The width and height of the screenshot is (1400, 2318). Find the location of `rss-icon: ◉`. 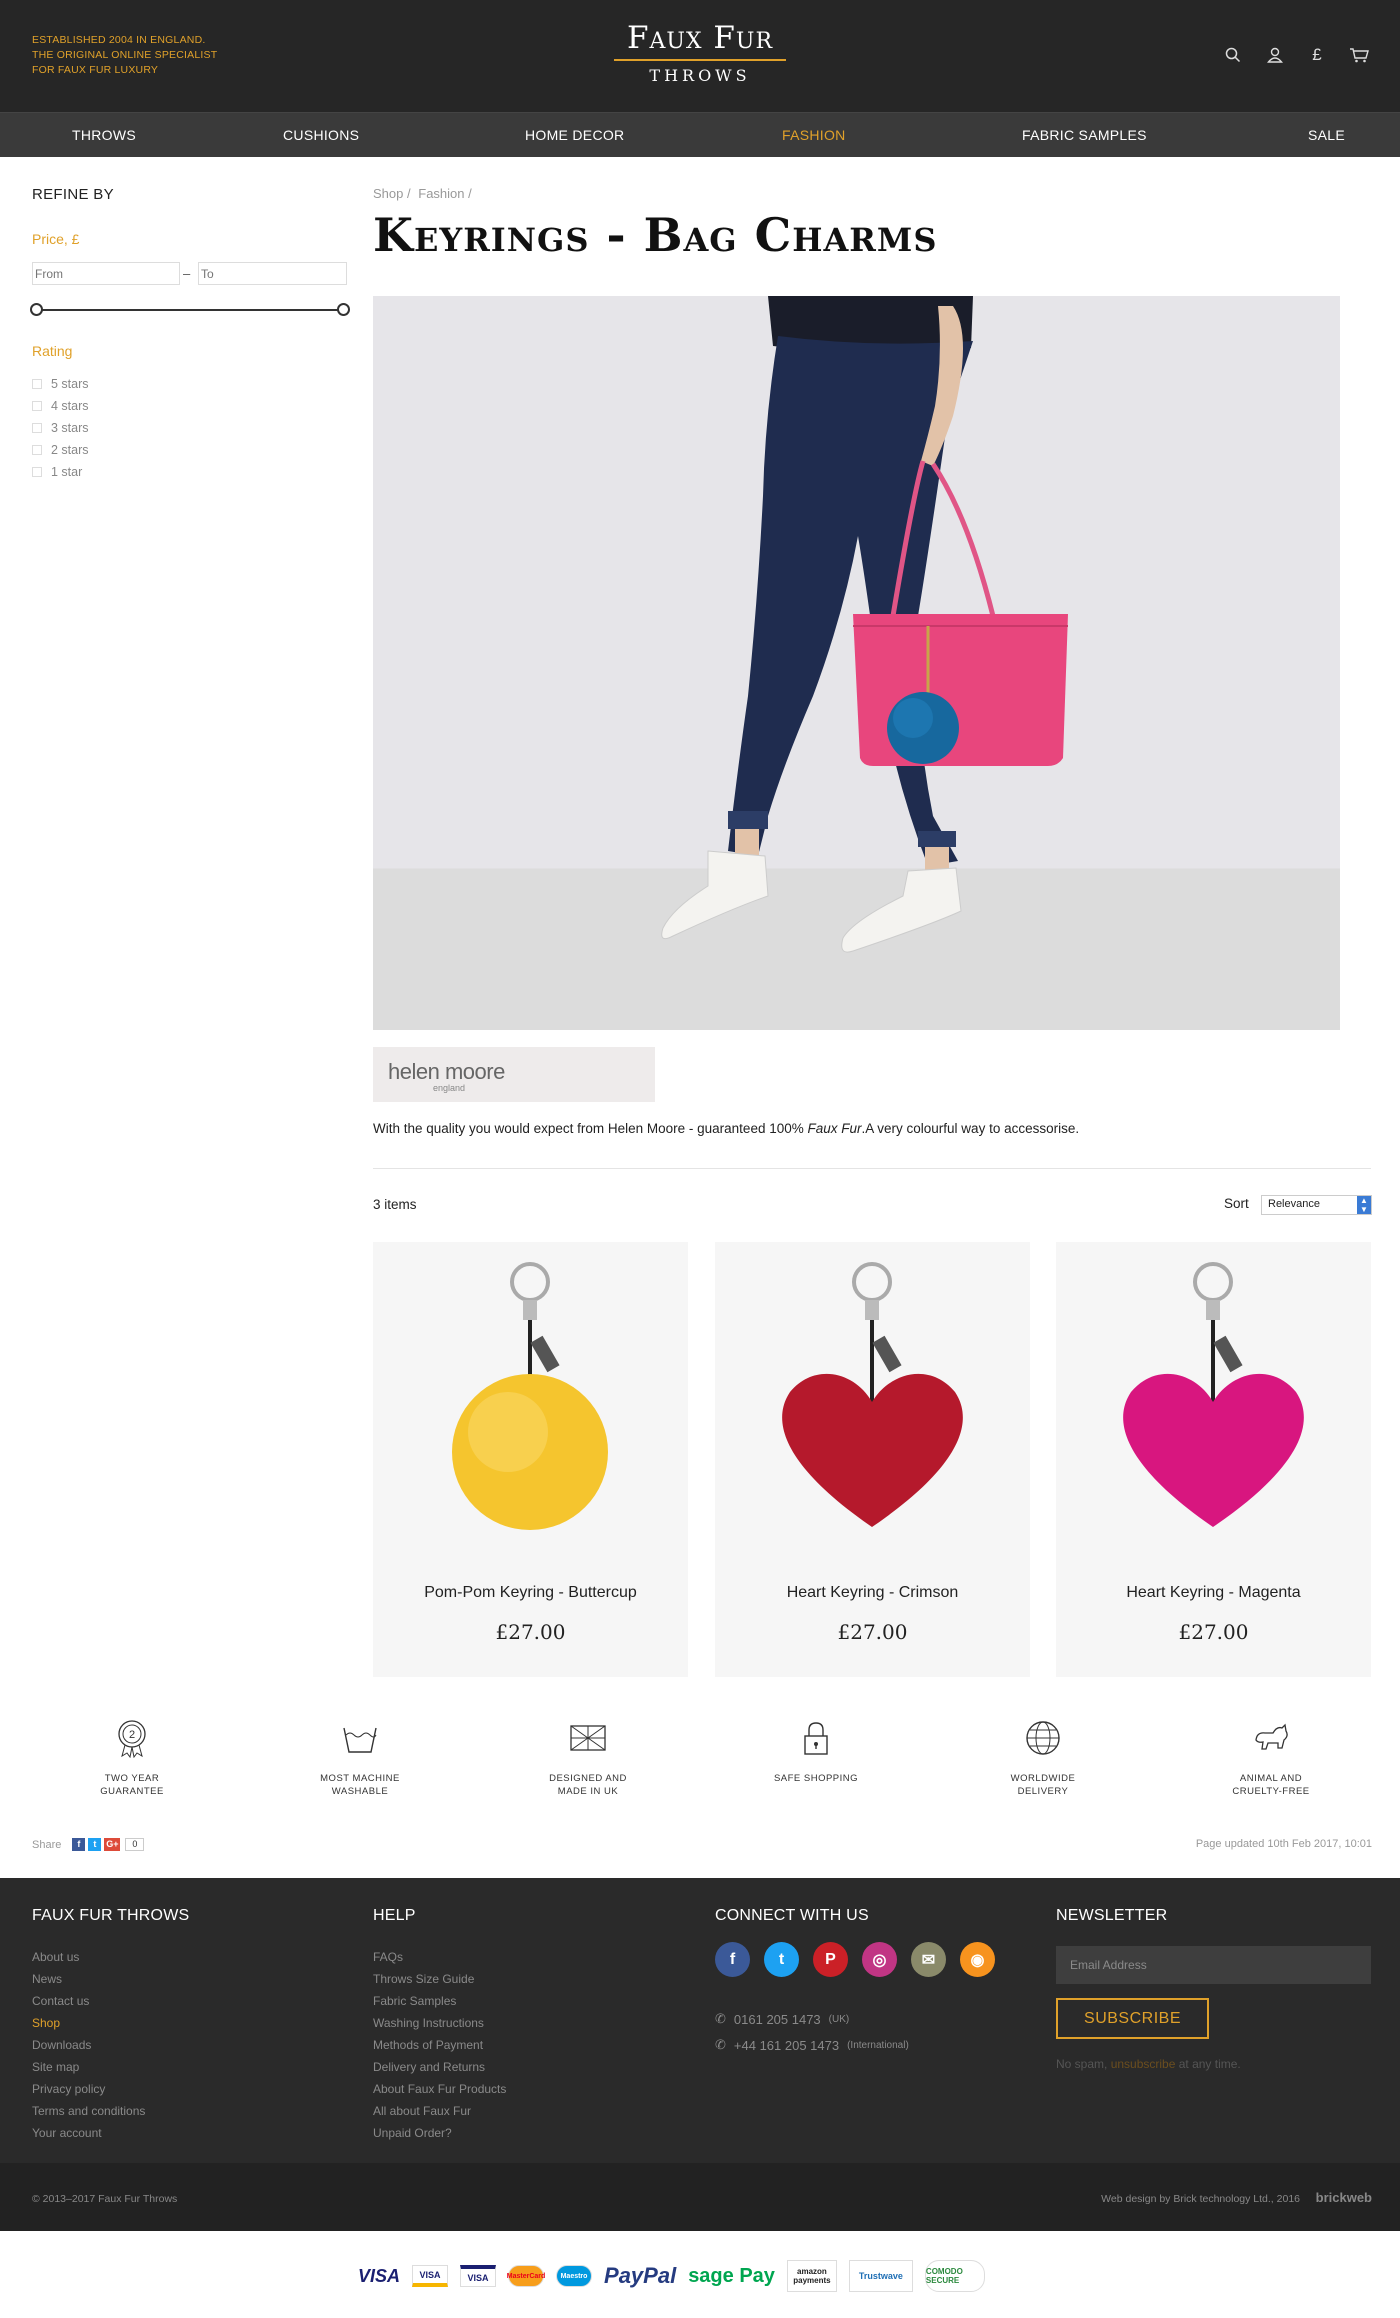

rss-icon: ◉ is located at coordinates (977, 1959).